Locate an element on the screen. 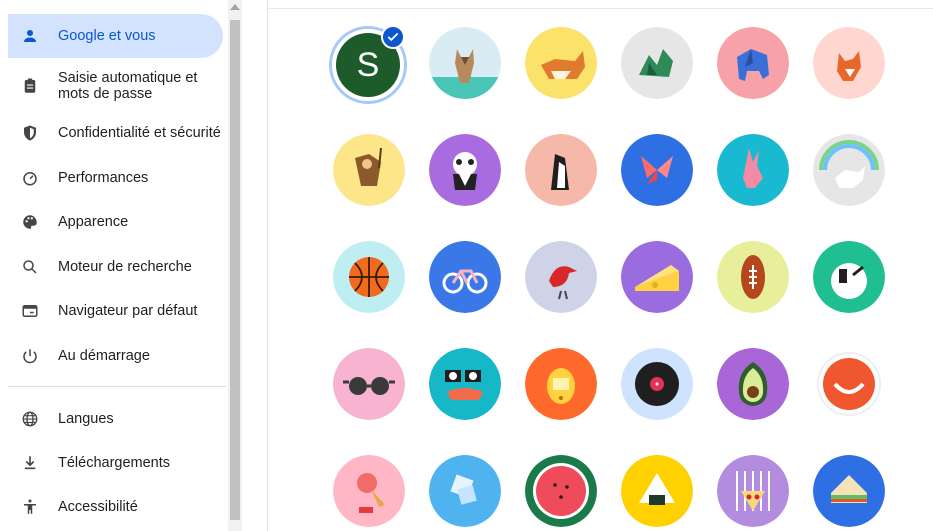  checkmark-icon is located at coordinates (393, 37).